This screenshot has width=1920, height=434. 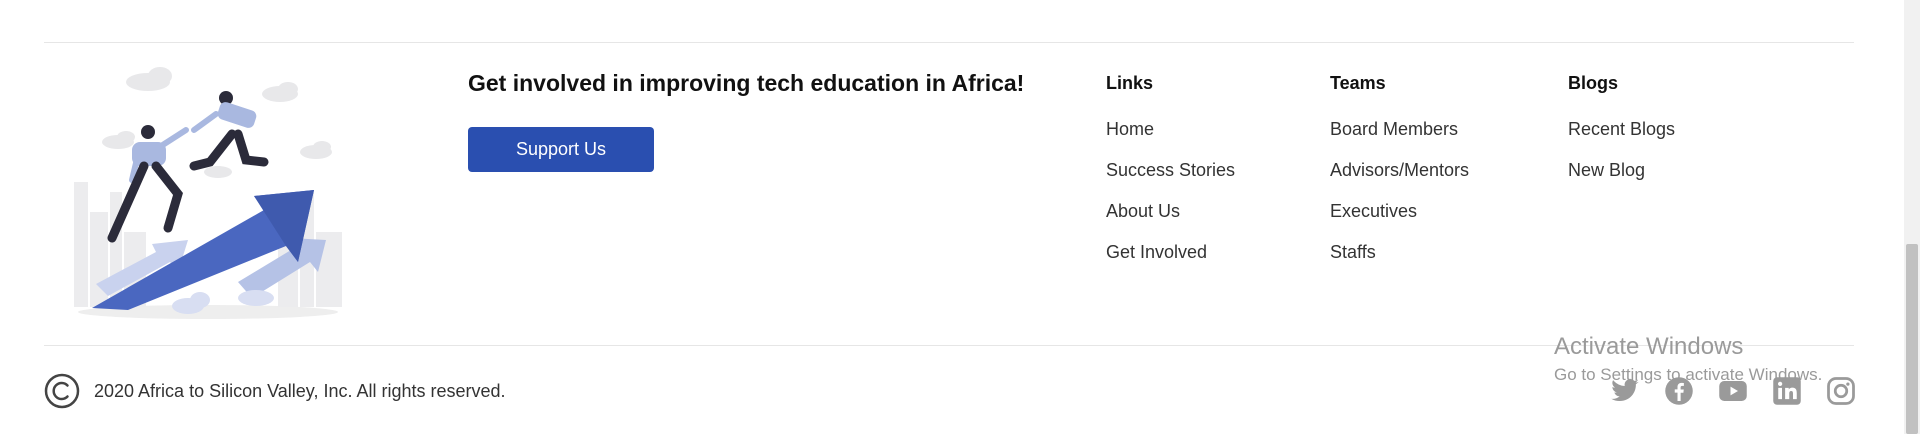 I want to click on footer-link-item: Home, so click(x=1170, y=138).